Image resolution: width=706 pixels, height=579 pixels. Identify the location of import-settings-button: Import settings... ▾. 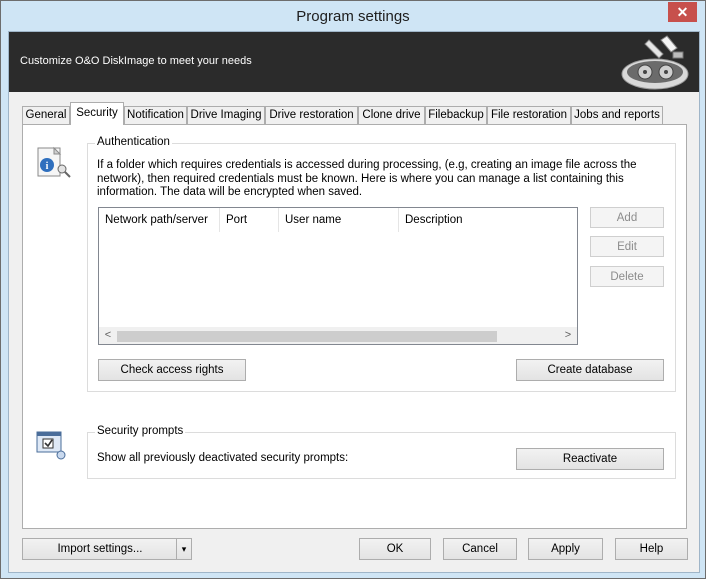
(107, 549).